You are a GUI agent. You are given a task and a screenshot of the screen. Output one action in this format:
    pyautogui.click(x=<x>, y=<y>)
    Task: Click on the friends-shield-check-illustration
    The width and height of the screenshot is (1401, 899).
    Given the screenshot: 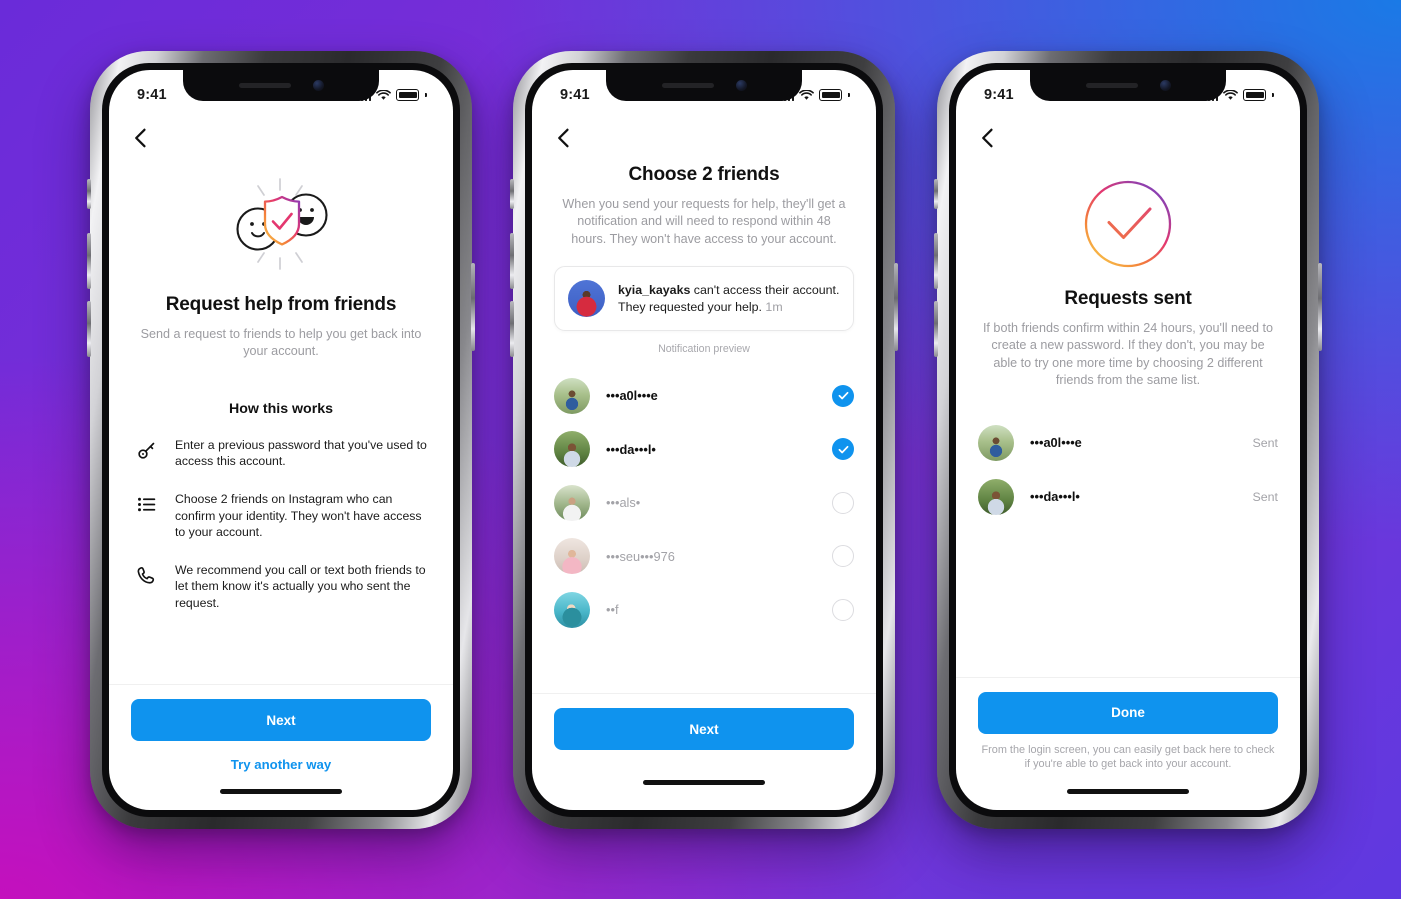 What is the action you would take?
    pyautogui.click(x=281, y=224)
    